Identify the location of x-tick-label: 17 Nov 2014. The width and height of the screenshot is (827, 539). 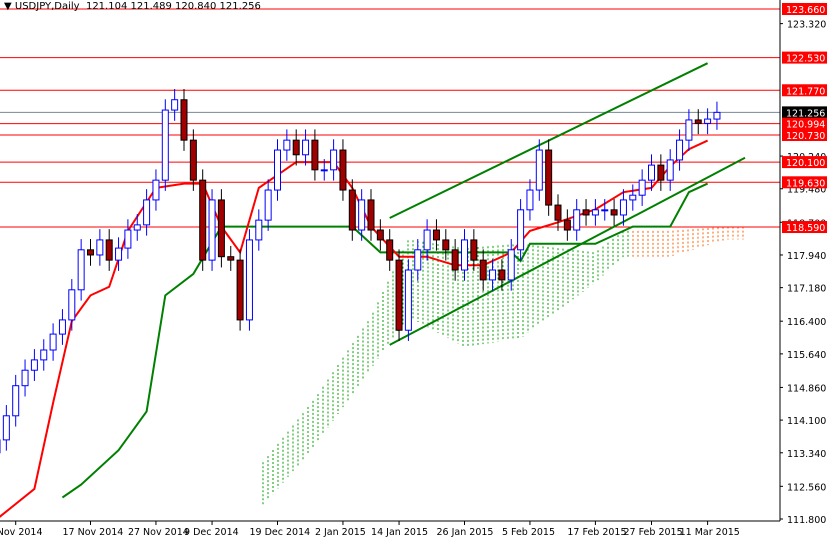
(93, 532).